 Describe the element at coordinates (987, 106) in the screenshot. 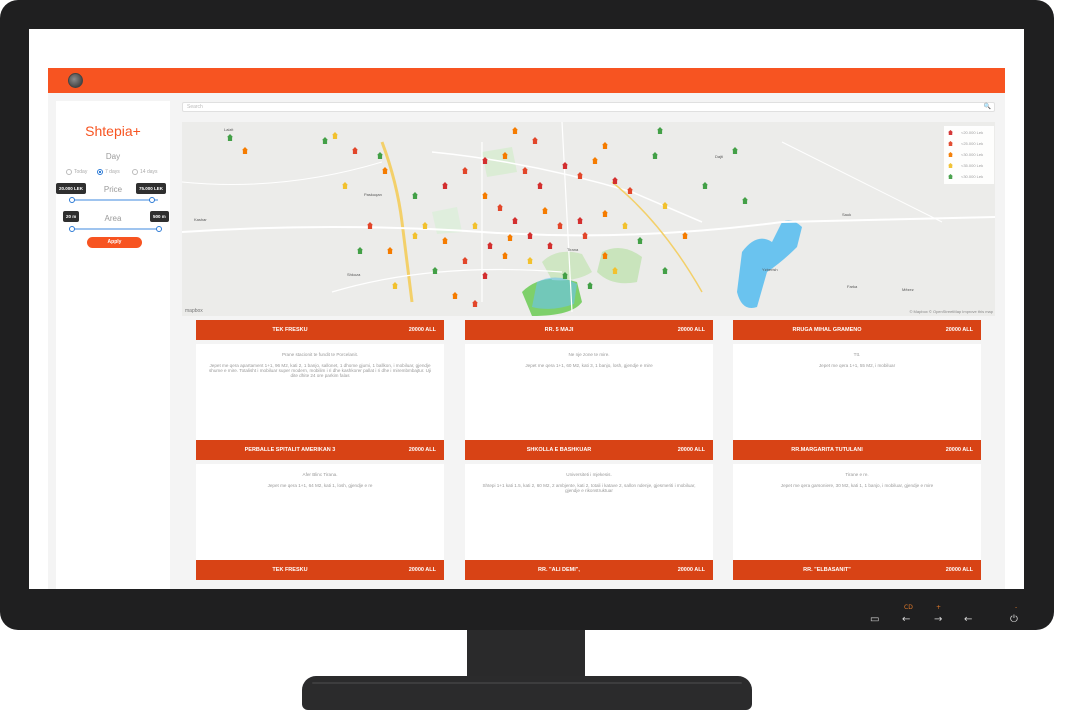

I see `search-icon: 🔍` at that location.